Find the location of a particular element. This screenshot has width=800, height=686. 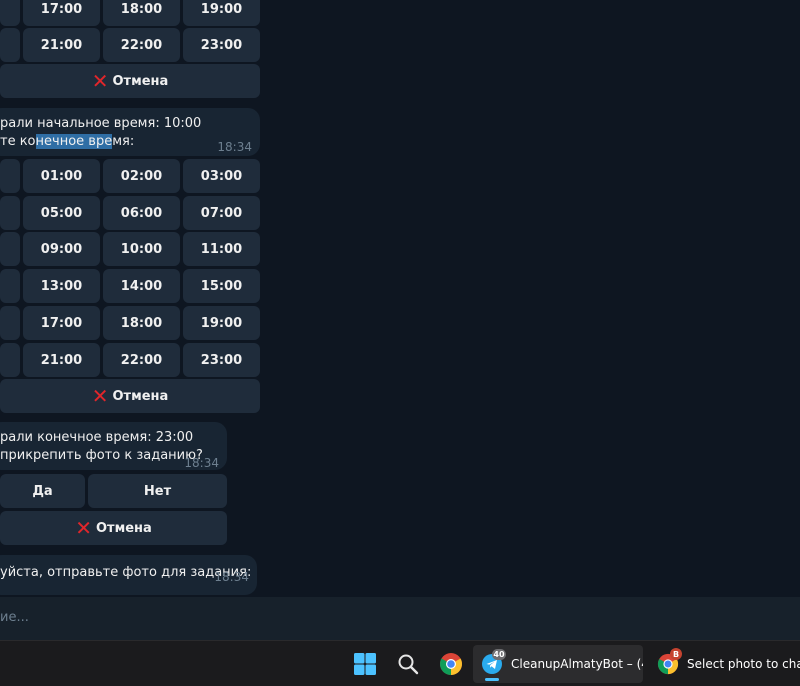

kb2-row: 17:00 18:00 19:00 is located at coordinates (130, 323).